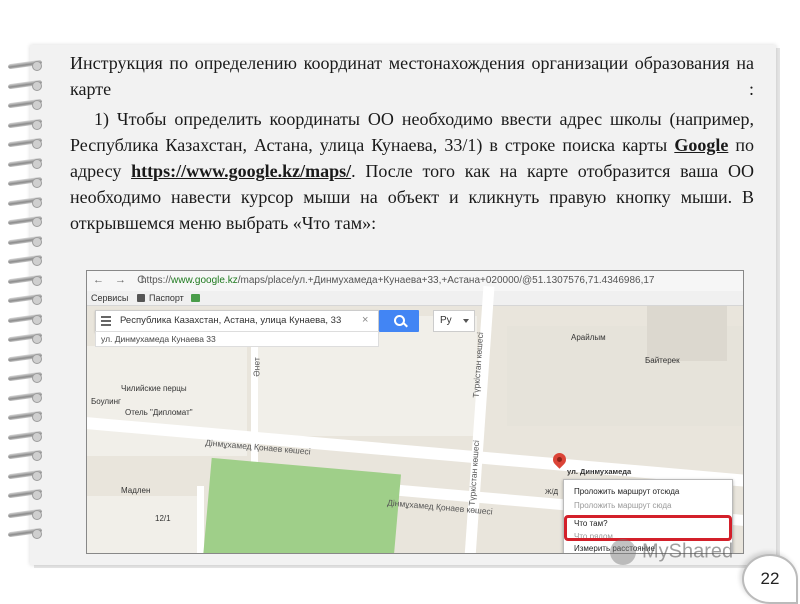 The width and height of the screenshot is (800, 604). Describe the element at coordinates (701, 145) in the screenshot. I see `google-link: Google` at that location.